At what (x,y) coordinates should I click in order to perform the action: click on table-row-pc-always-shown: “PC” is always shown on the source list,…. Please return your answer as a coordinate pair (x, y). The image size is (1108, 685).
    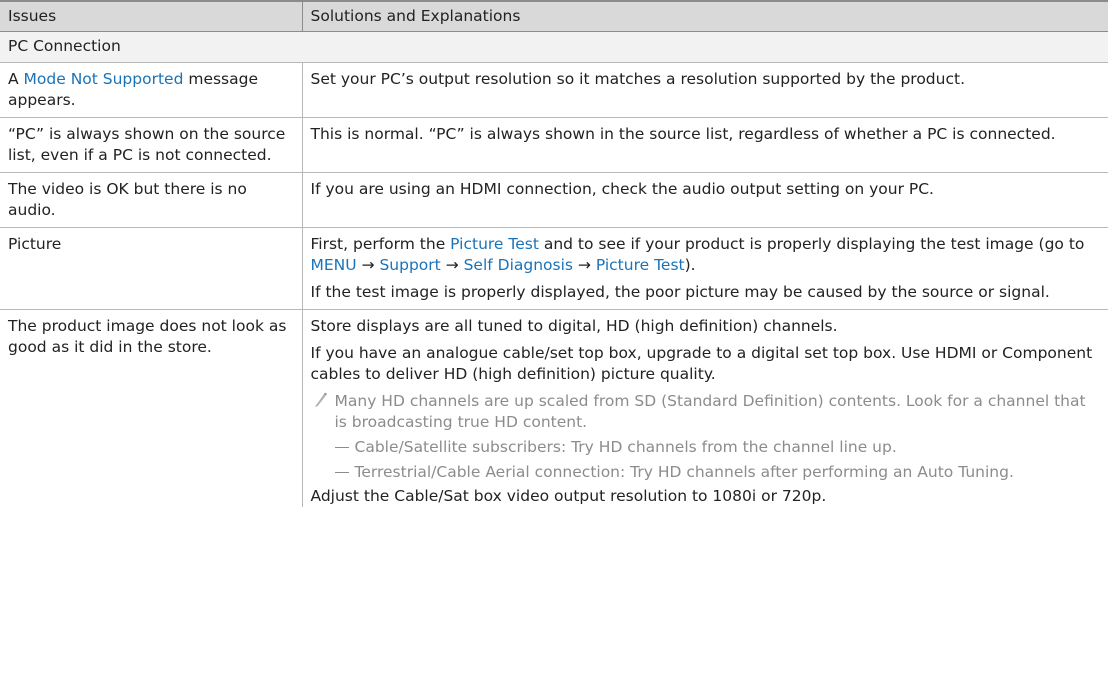
    Looking at the image, I should click on (554, 145).